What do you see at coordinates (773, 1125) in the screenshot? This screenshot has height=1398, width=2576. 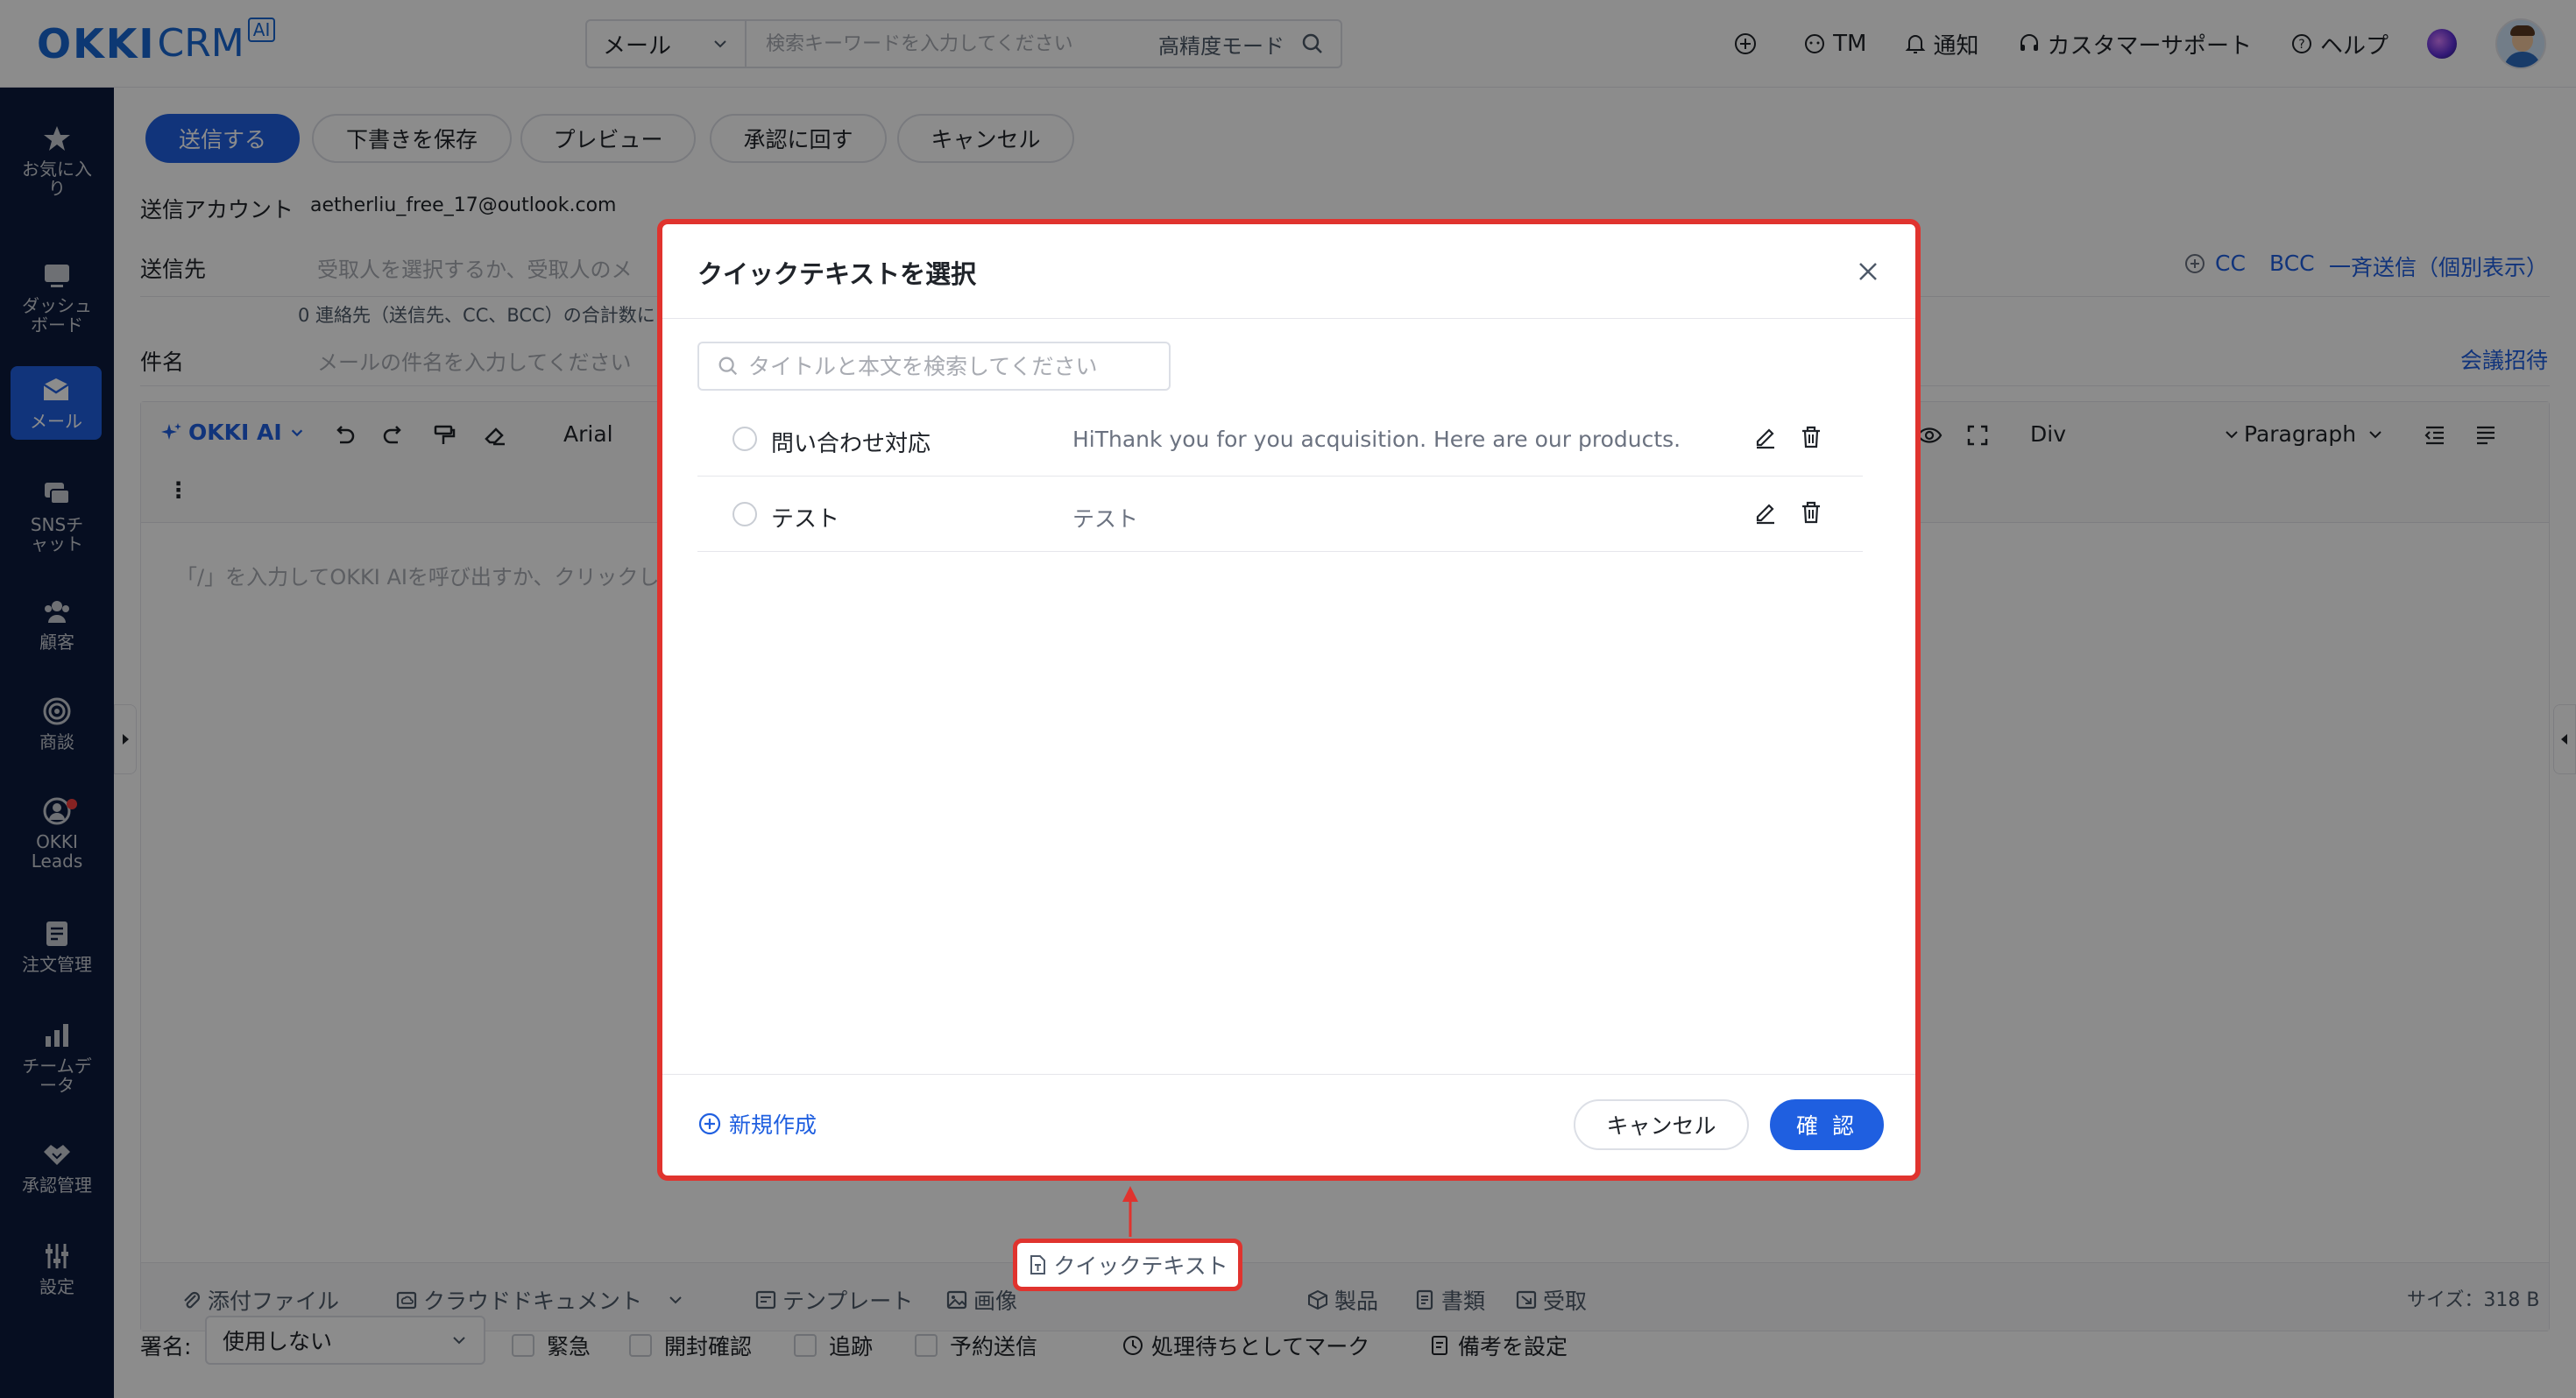 I see `create-new-label: 新規作成` at bounding box center [773, 1125].